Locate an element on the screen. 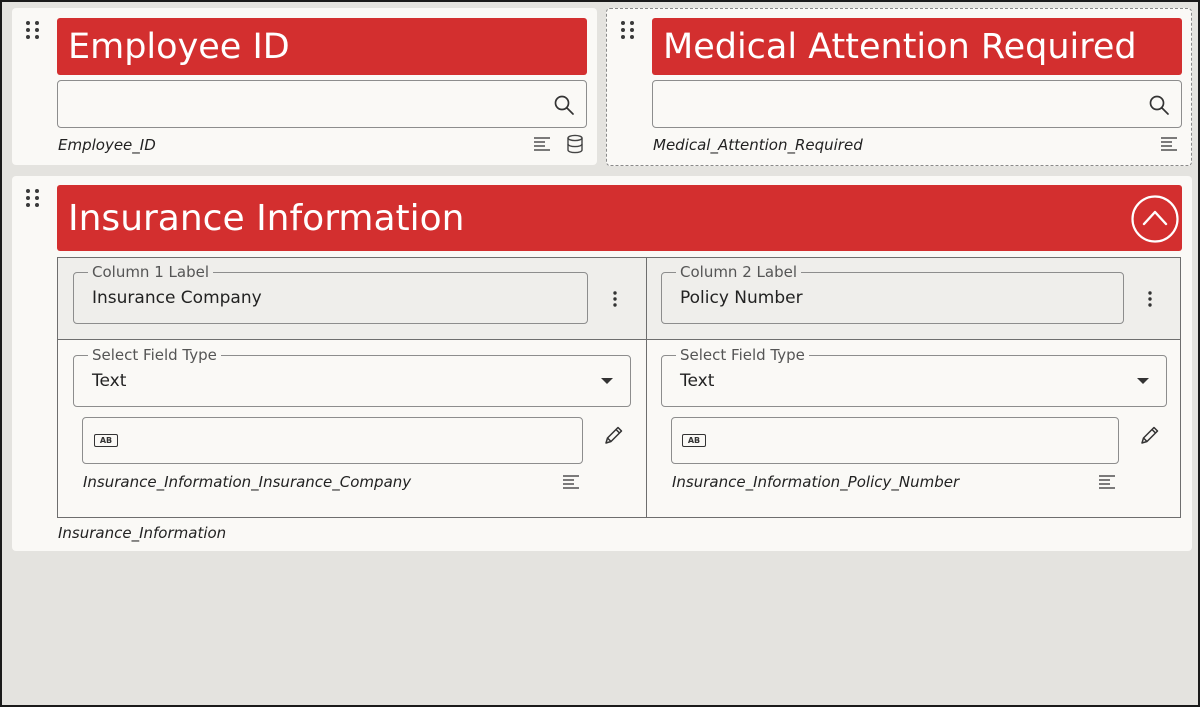 The height and width of the screenshot is (707, 1200). column-1-text-preview-input: AB is located at coordinates (332, 440).